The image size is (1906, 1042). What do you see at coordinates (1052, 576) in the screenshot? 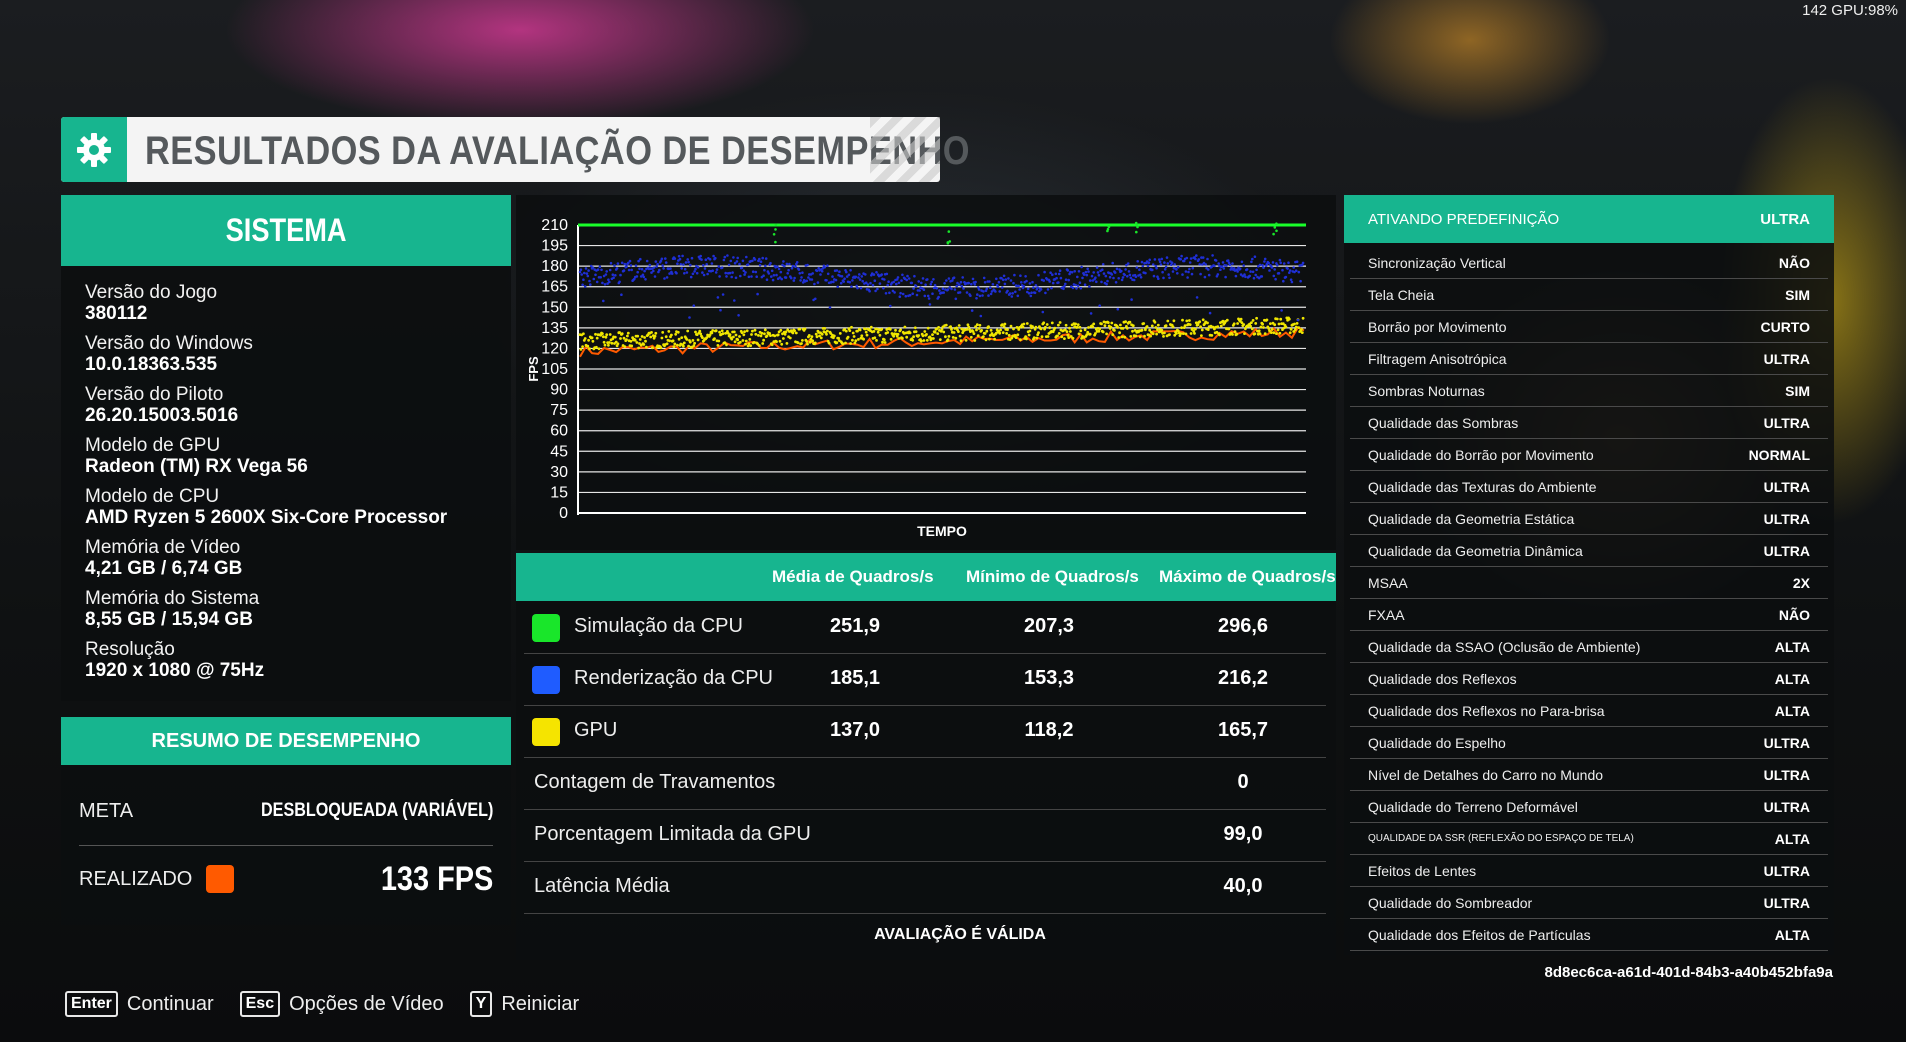
I see `col-head-min: Mínimo de Quadros/s` at bounding box center [1052, 576].